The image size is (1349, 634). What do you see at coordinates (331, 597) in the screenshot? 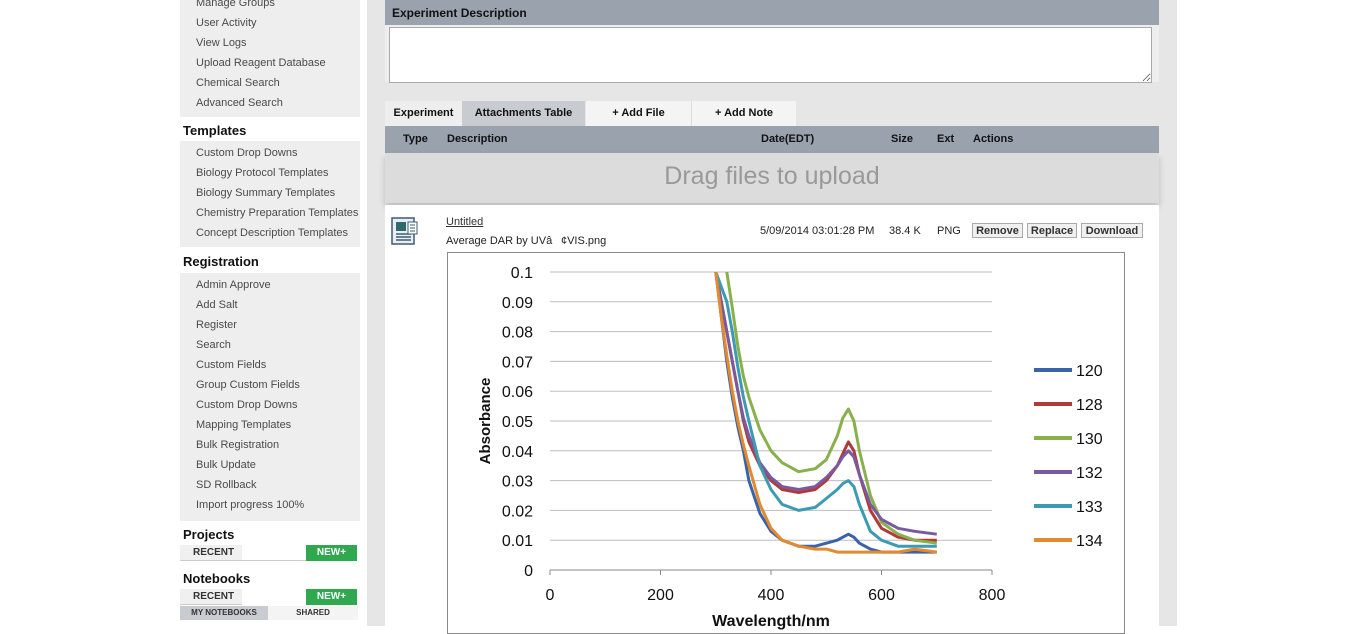
I see `notebooks-new-button: NEW+` at bounding box center [331, 597].